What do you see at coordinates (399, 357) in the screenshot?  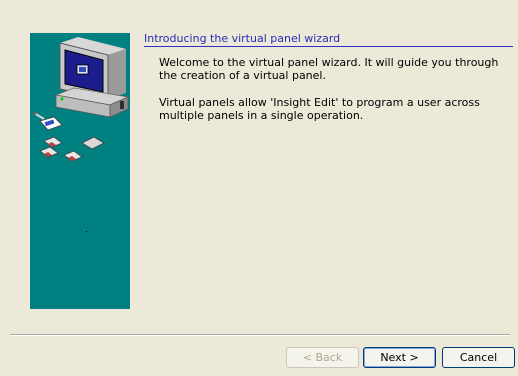 I see `next-button: Next >` at bounding box center [399, 357].